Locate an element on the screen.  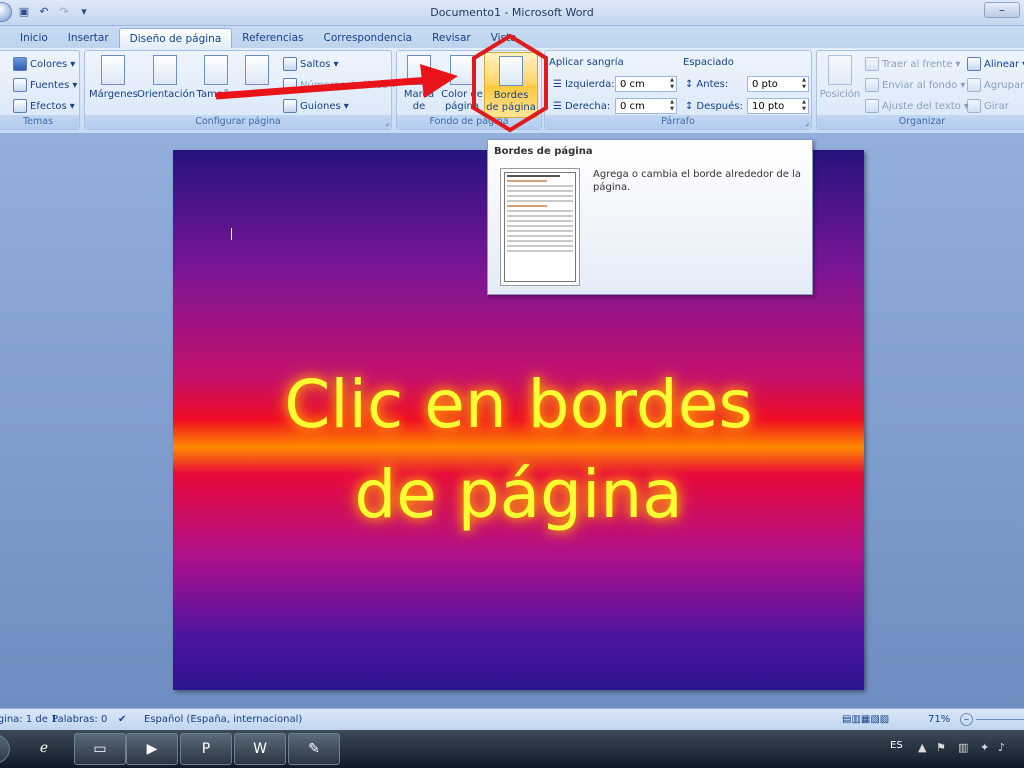
zoom-level: 71% is located at coordinates (939, 719).